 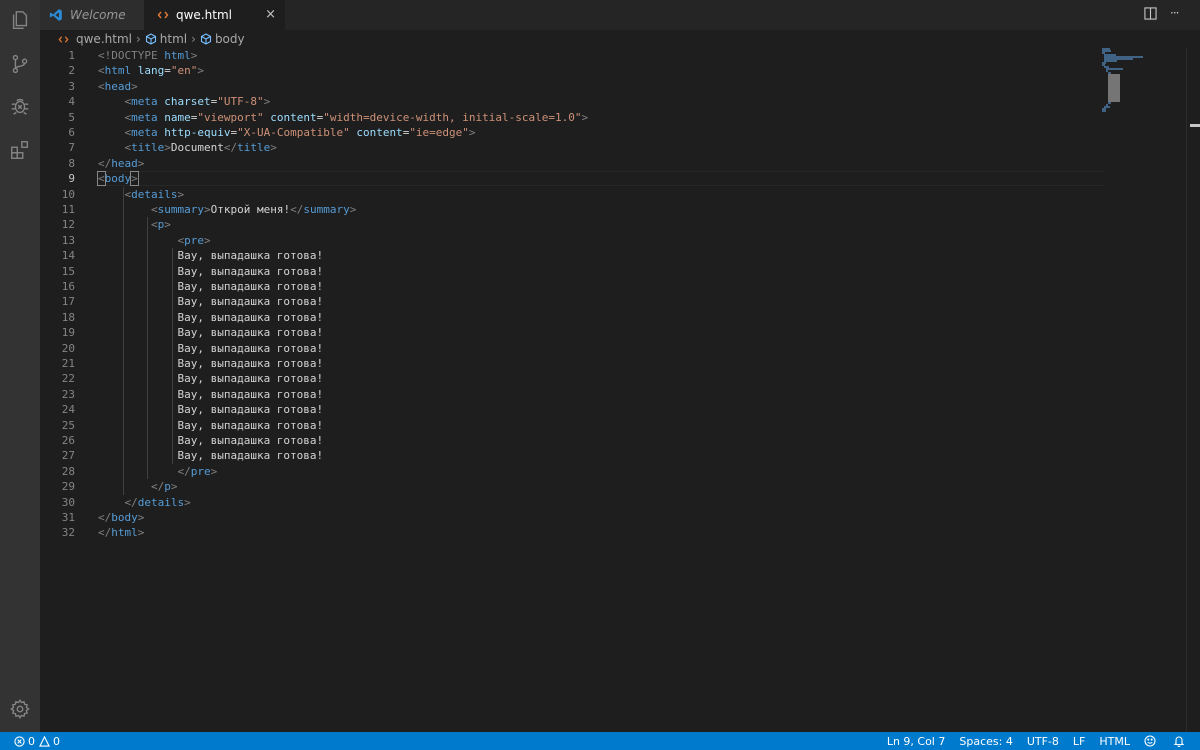 I want to click on line-number: 31, so click(x=68, y=517).